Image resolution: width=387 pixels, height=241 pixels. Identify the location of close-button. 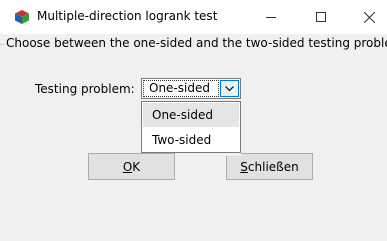
(366, 17).